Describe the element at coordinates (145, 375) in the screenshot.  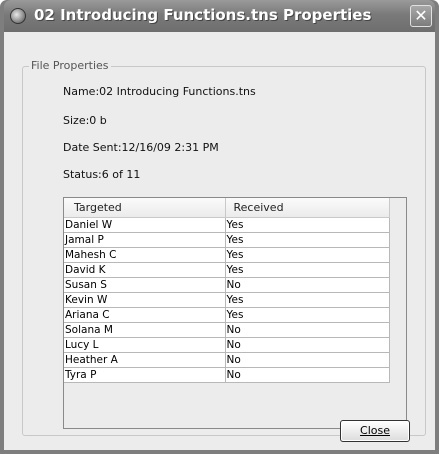
I see `targeted-cell: Tyra P` at that location.